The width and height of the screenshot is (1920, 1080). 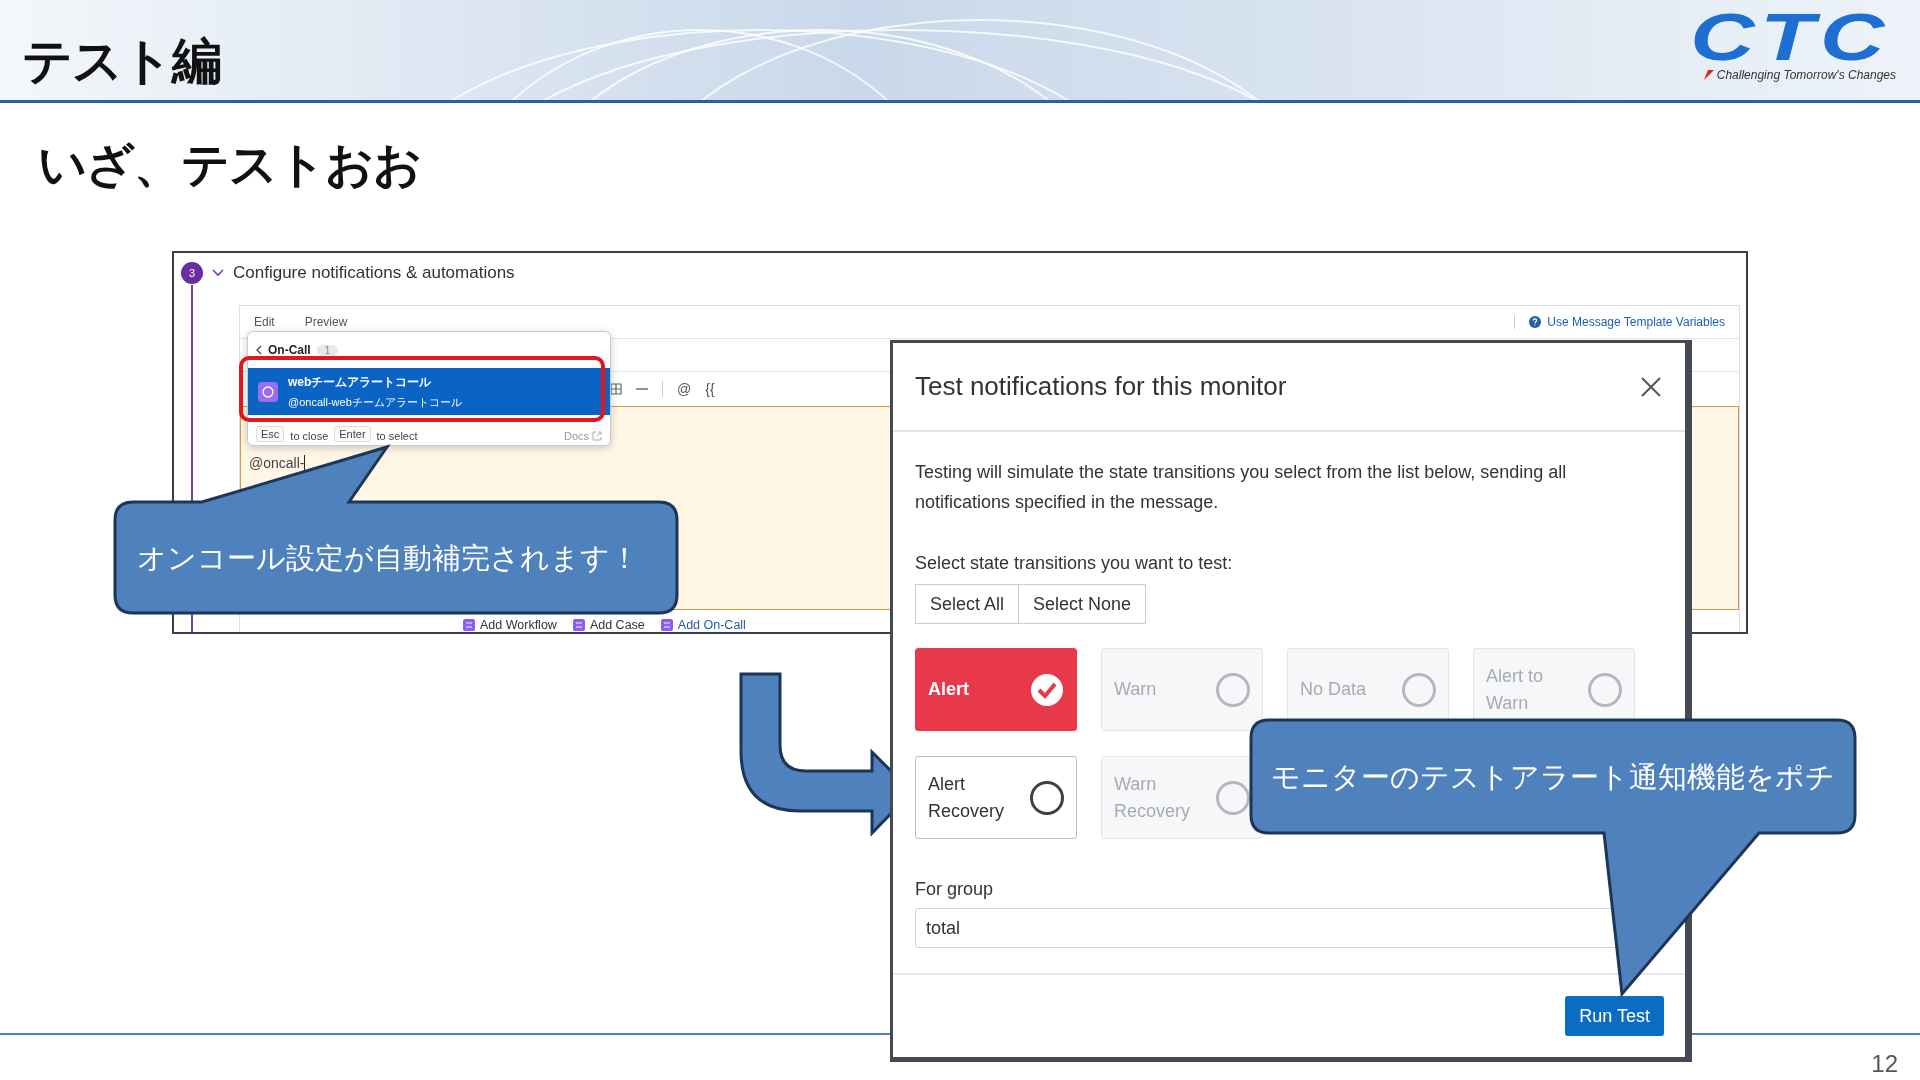 I want to click on editor-tab: Preview, so click(x=326, y=322).